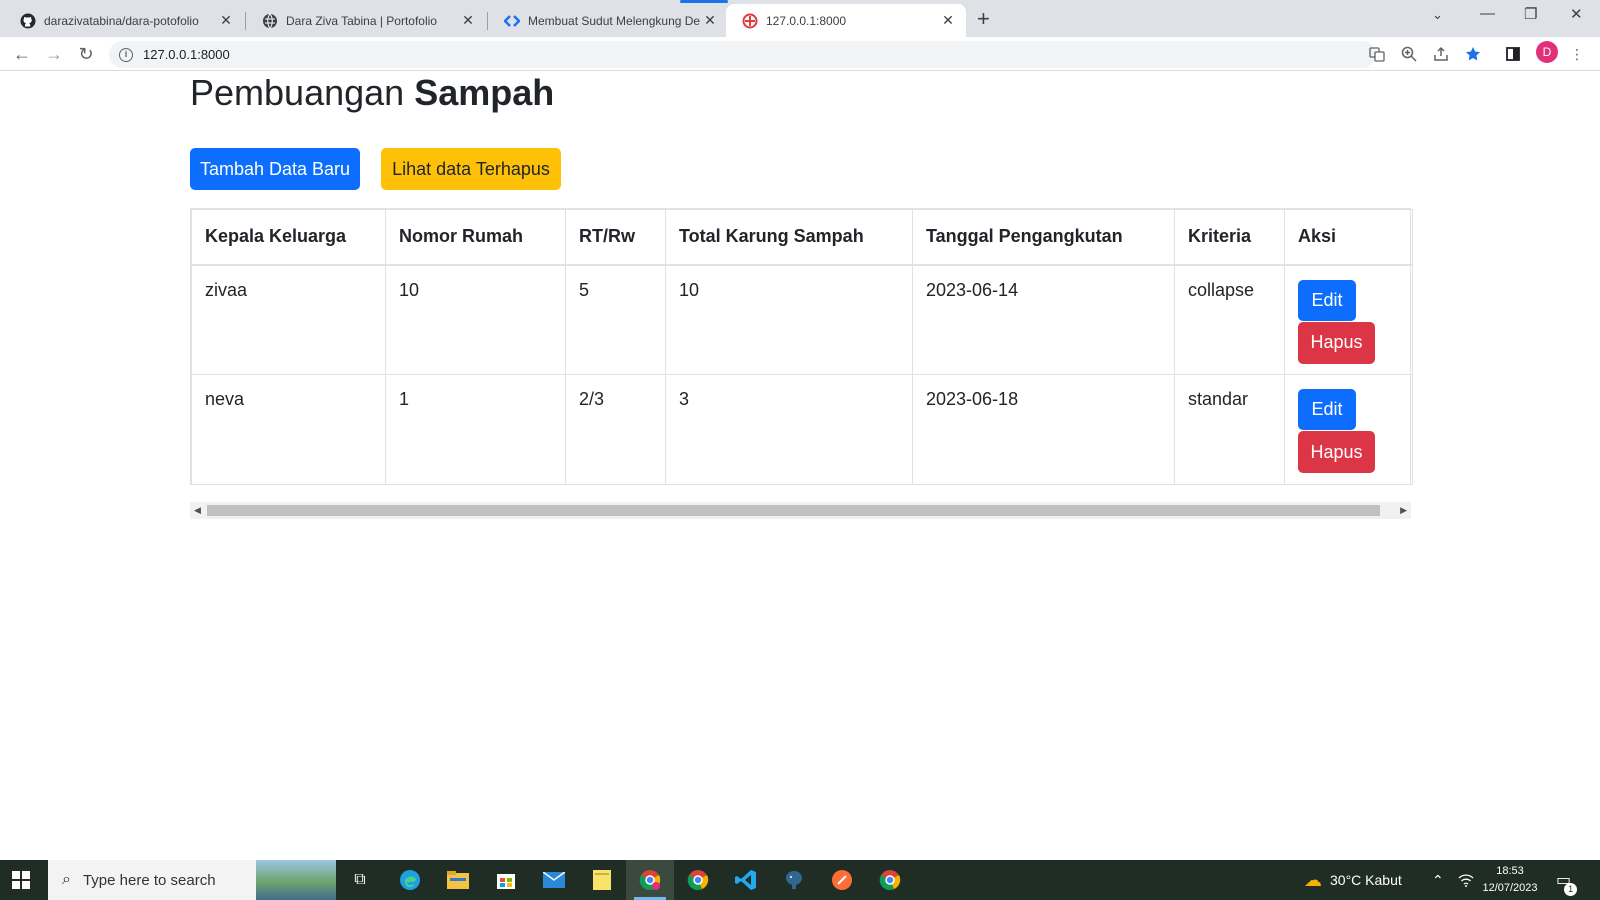 This screenshot has height=900, width=1600. I want to click on tab-search-icon: ⌄, so click(1437, 15).